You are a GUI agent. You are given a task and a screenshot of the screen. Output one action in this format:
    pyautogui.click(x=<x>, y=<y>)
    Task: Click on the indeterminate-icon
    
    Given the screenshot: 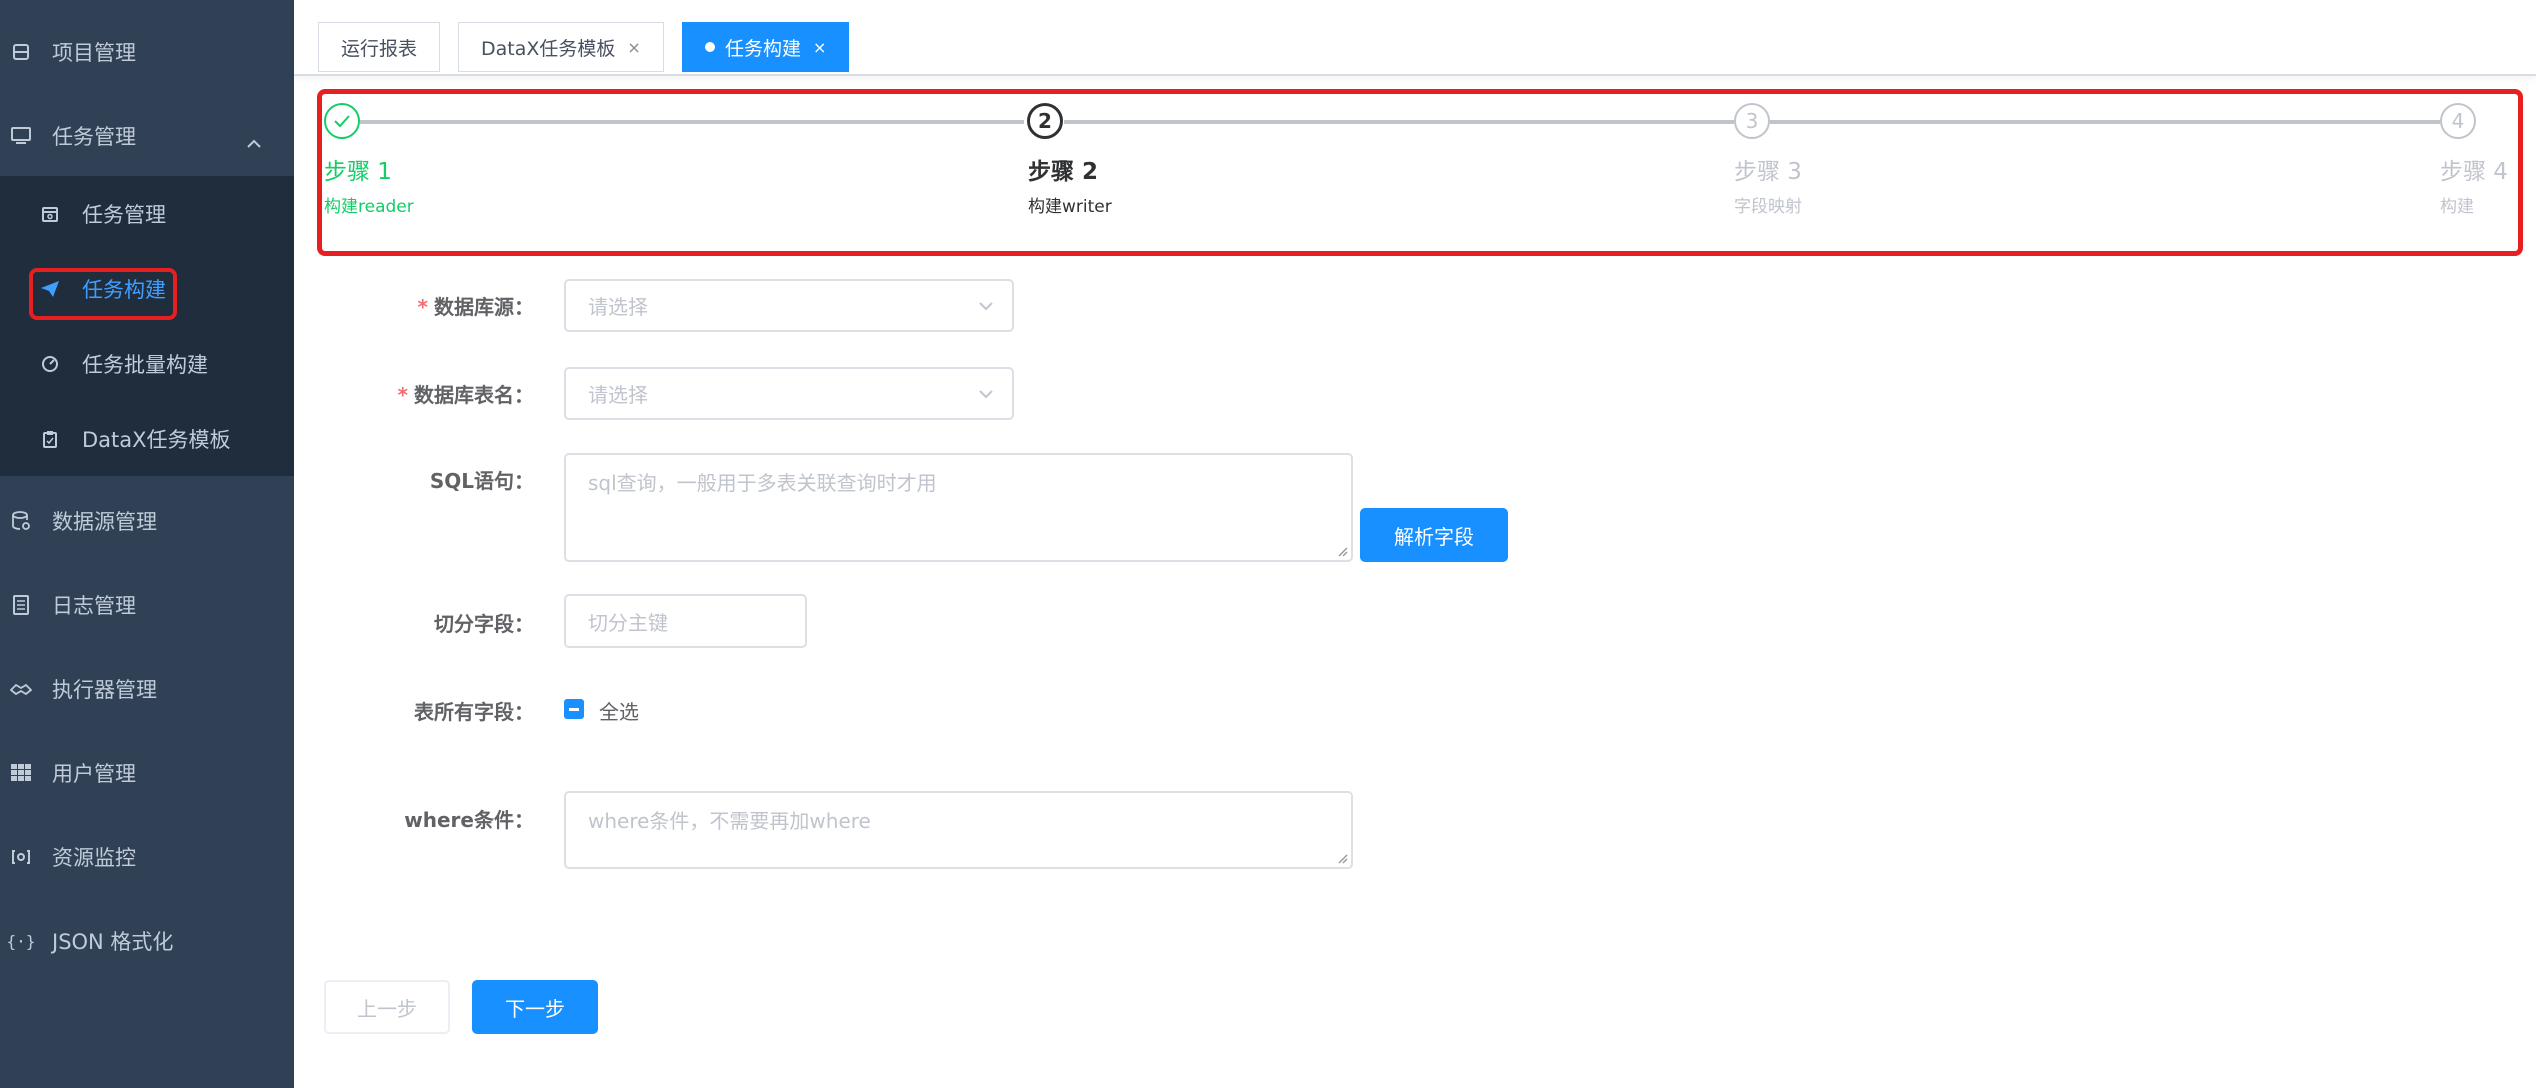 What is the action you would take?
    pyautogui.click(x=574, y=709)
    